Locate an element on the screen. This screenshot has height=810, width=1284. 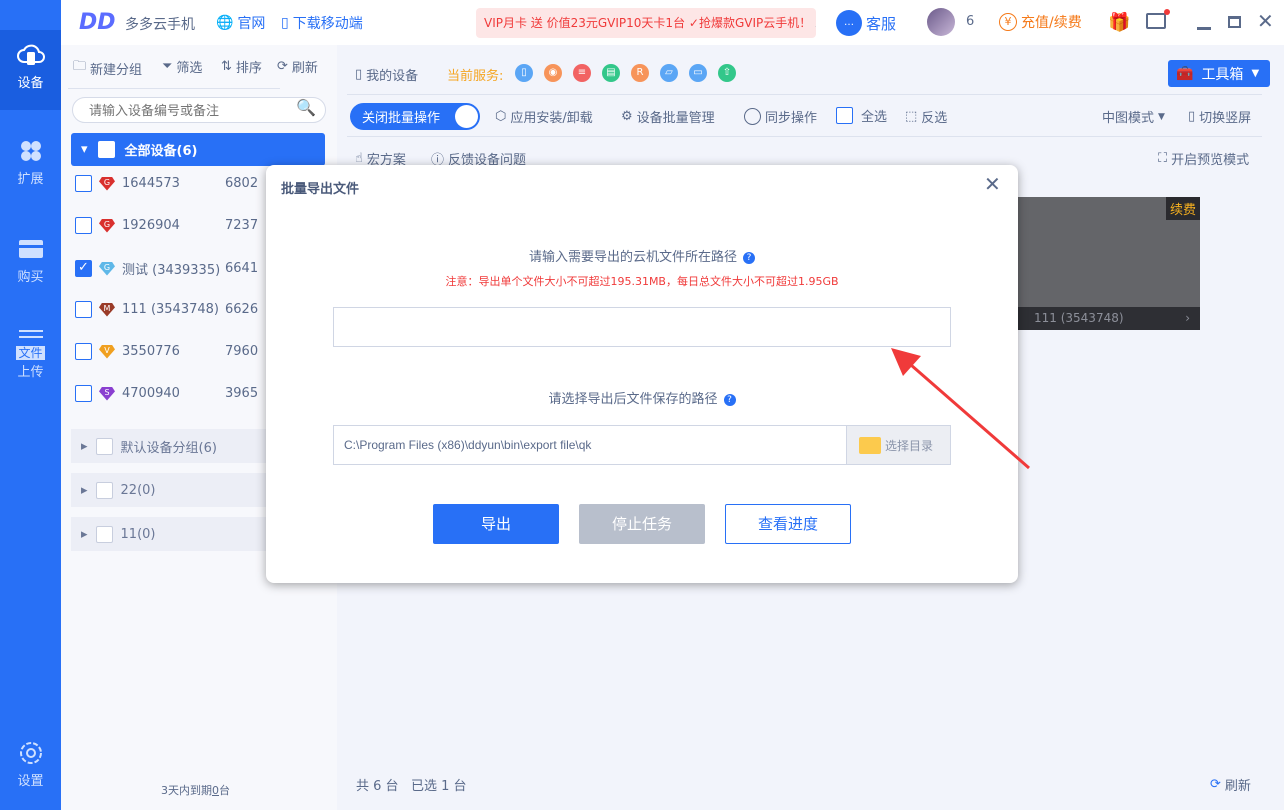
r-service-icon: R is located at coordinates (640, 73).